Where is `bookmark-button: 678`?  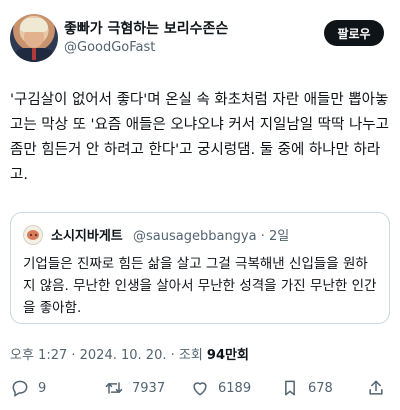
bookmark-button: 678 is located at coordinates (306, 388).